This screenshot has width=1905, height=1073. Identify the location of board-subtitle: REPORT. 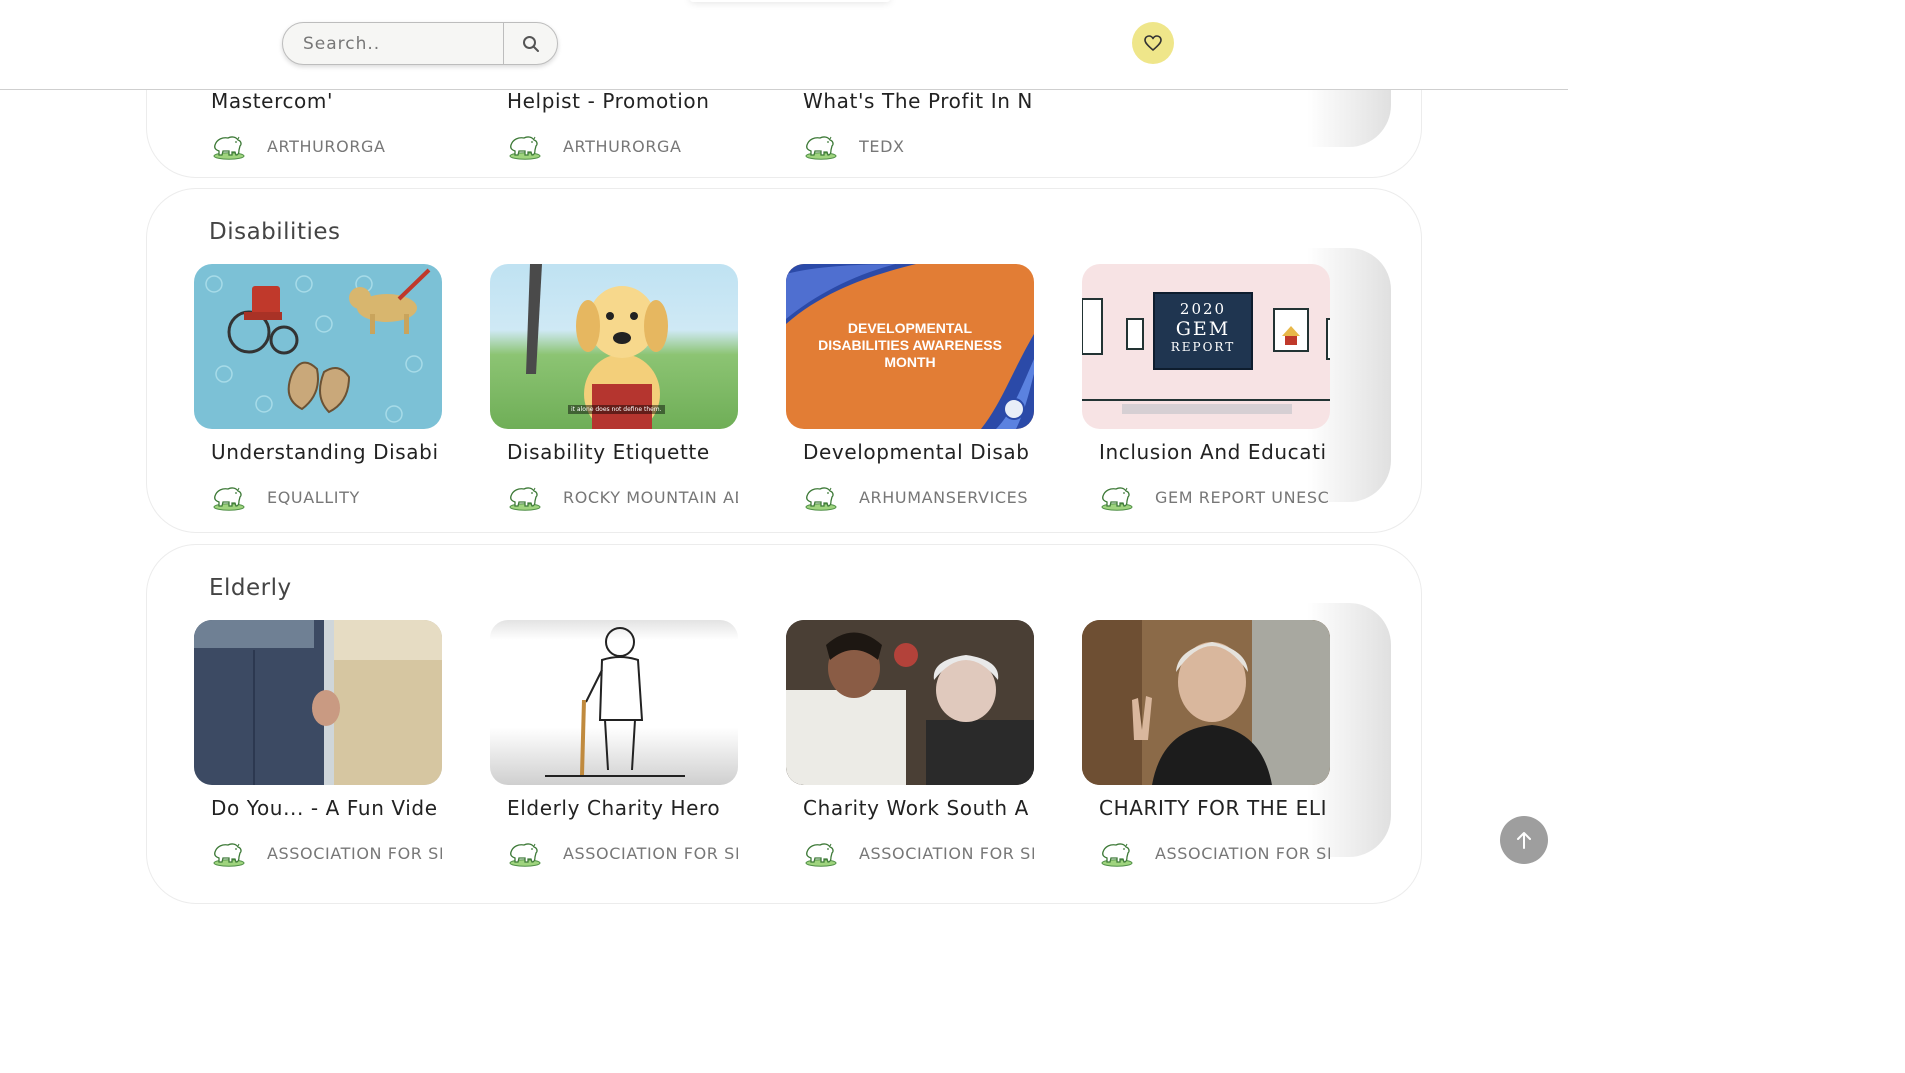
(1203, 347).